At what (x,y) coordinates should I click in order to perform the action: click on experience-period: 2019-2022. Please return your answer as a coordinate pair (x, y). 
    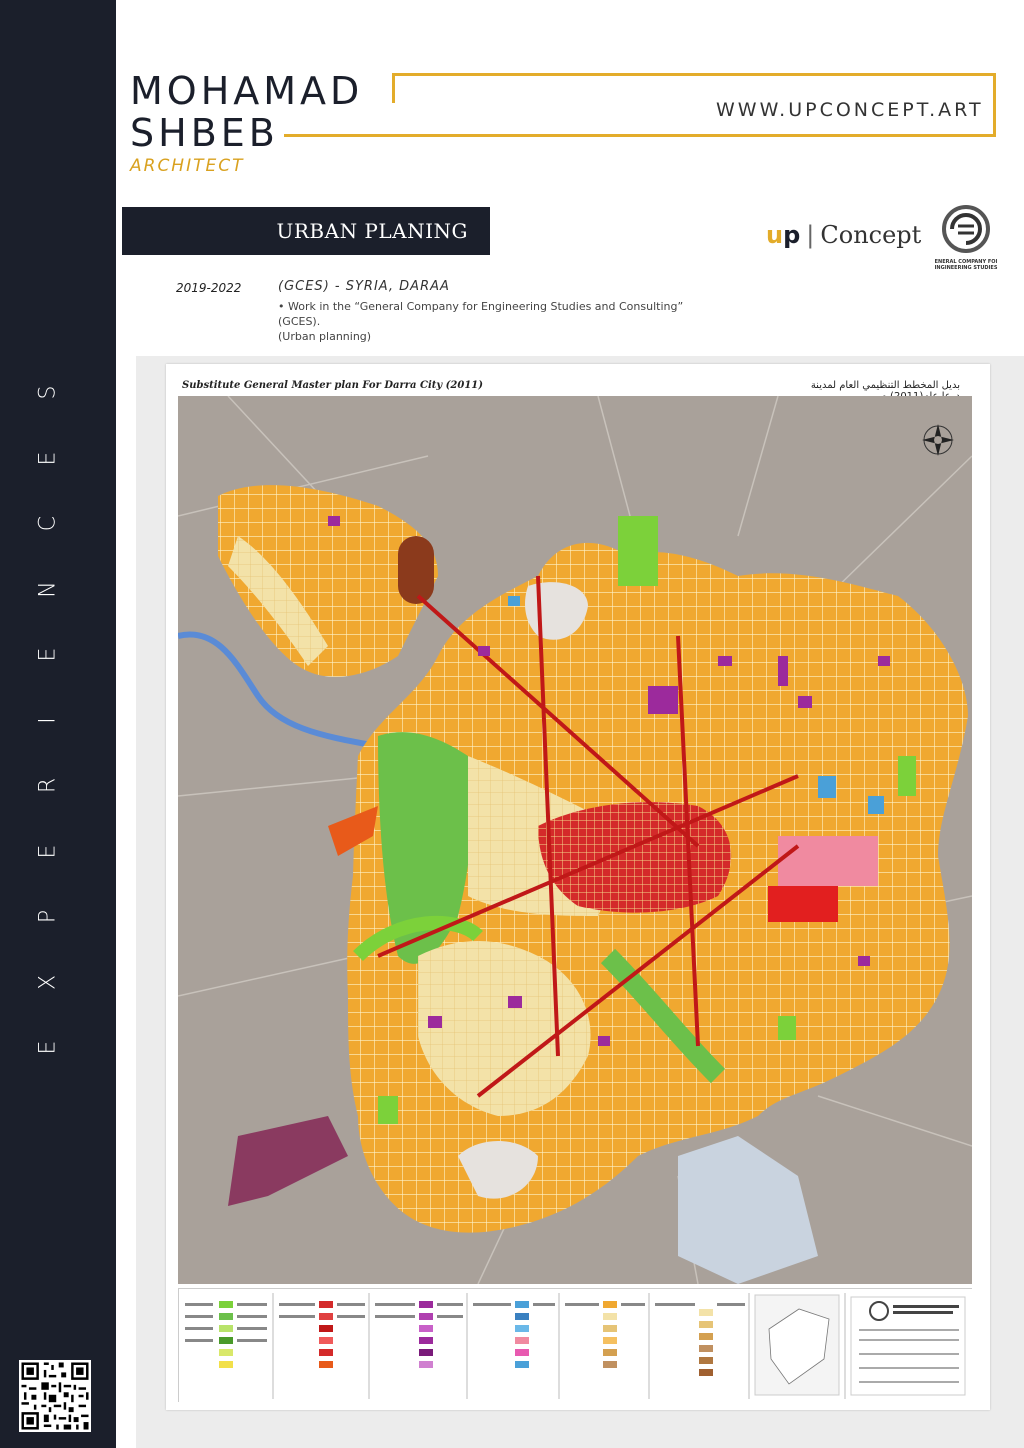
    Looking at the image, I should click on (209, 288).